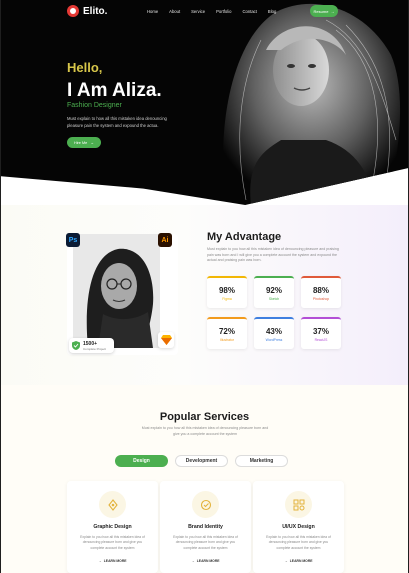  I want to click on projects-label: Complete Project, so click(95, 348).